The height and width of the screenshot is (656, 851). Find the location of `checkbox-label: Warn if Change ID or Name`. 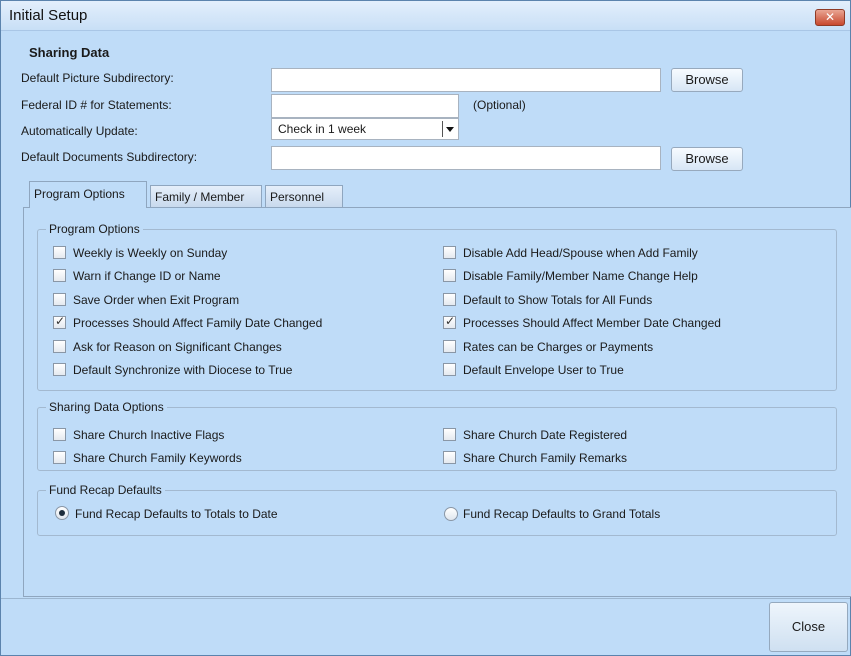

checkbox-label: Warn if Change ID or Name is located at coordinates (147, 276).